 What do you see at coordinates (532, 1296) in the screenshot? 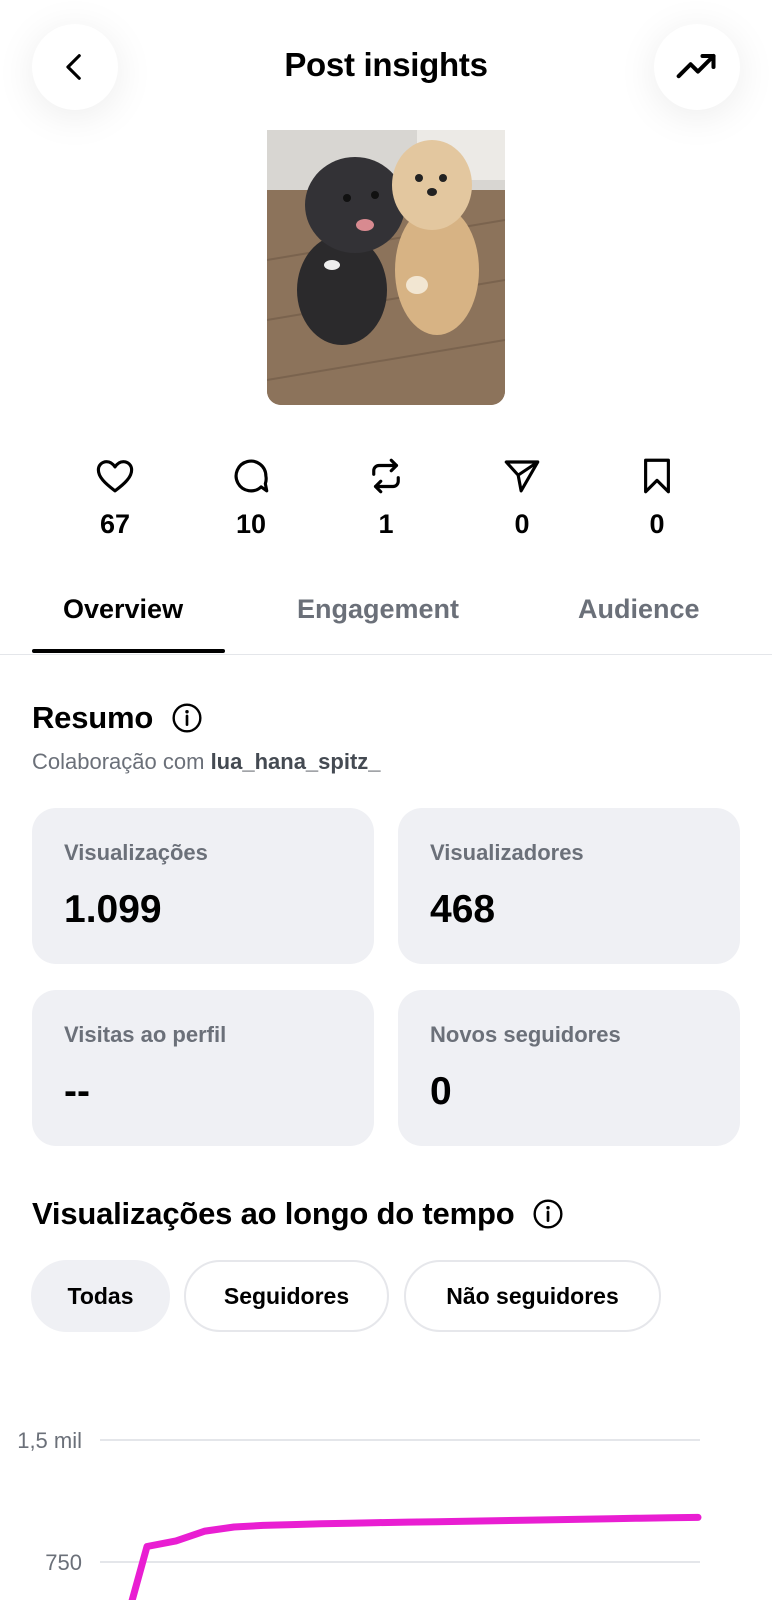
I see `filter-non-followers: Não seguidores` at bounding box center [532, 1296].